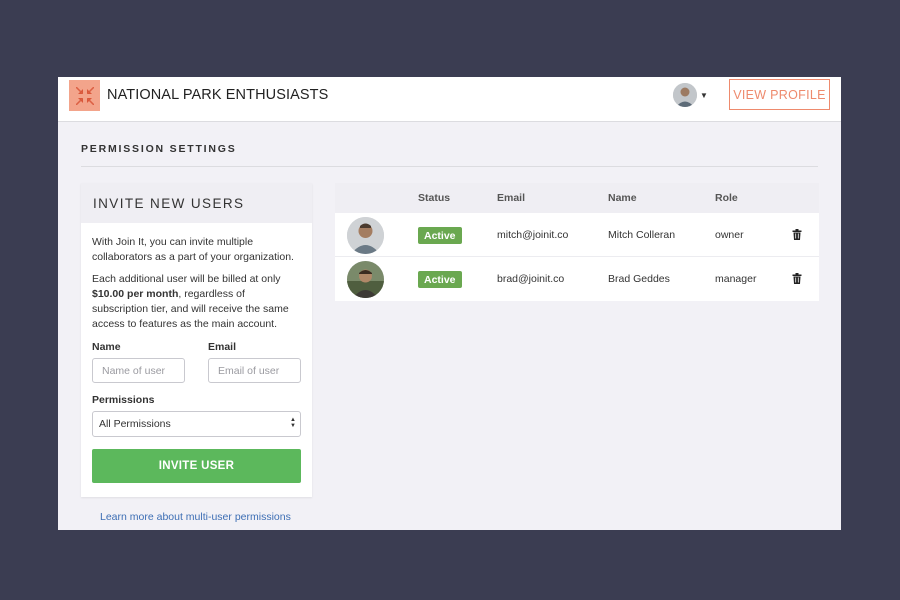 This screenshot has width=900, height=600. What do you see at coordinates (449, 166) in the screenshot?
I see `divider` at bounding box center [449, 166].